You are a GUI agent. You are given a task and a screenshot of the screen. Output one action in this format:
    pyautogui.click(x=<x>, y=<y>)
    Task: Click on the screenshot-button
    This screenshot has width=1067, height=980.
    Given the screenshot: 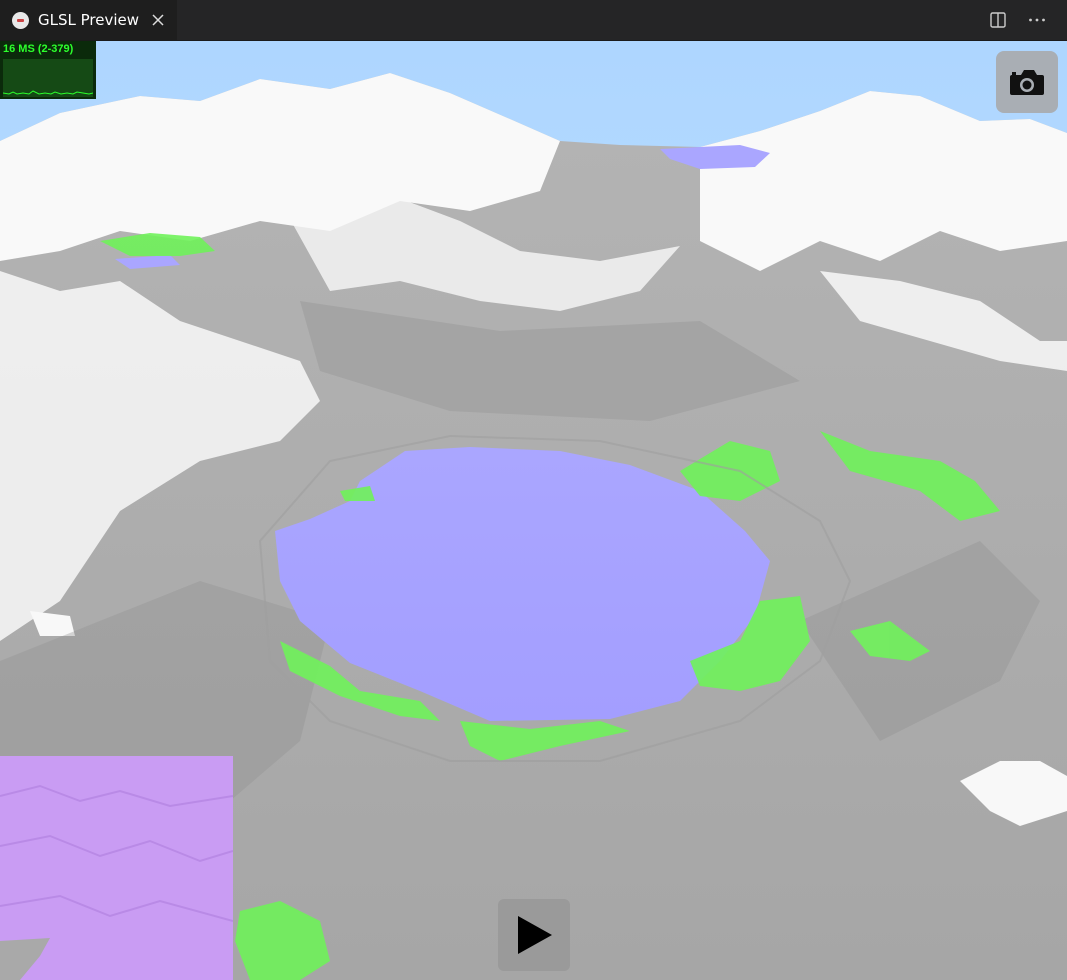 What is the action you would take?
    pyautogui.click(x=1027, y=82)
    